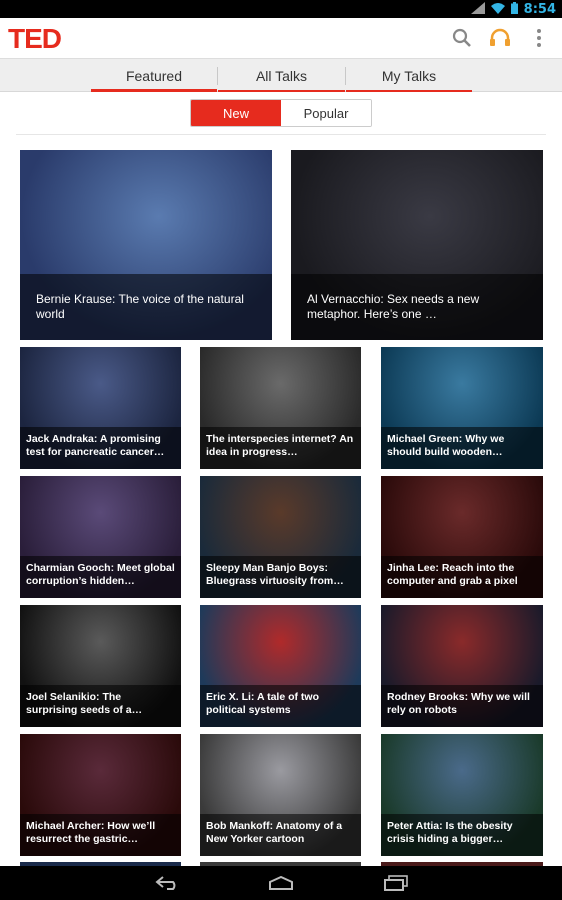 This screenshot has height=900, width=562. I want to click on system-nav-bar, so click(281, 883).